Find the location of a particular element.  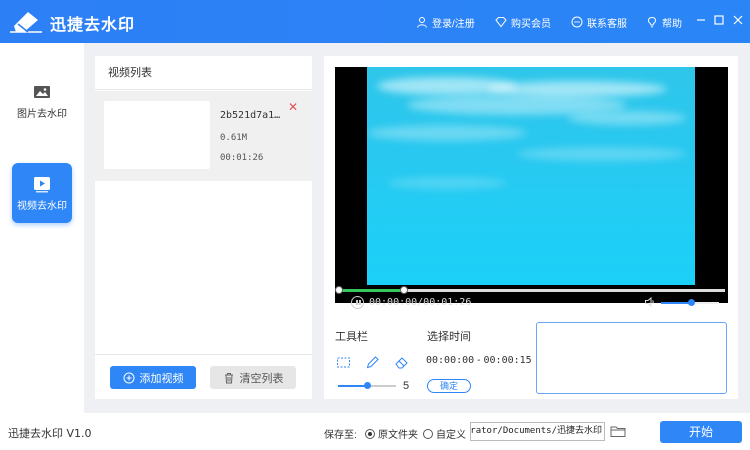

video-list-footer: 添加视频 清空列表 is located at coordinates (203, 376).